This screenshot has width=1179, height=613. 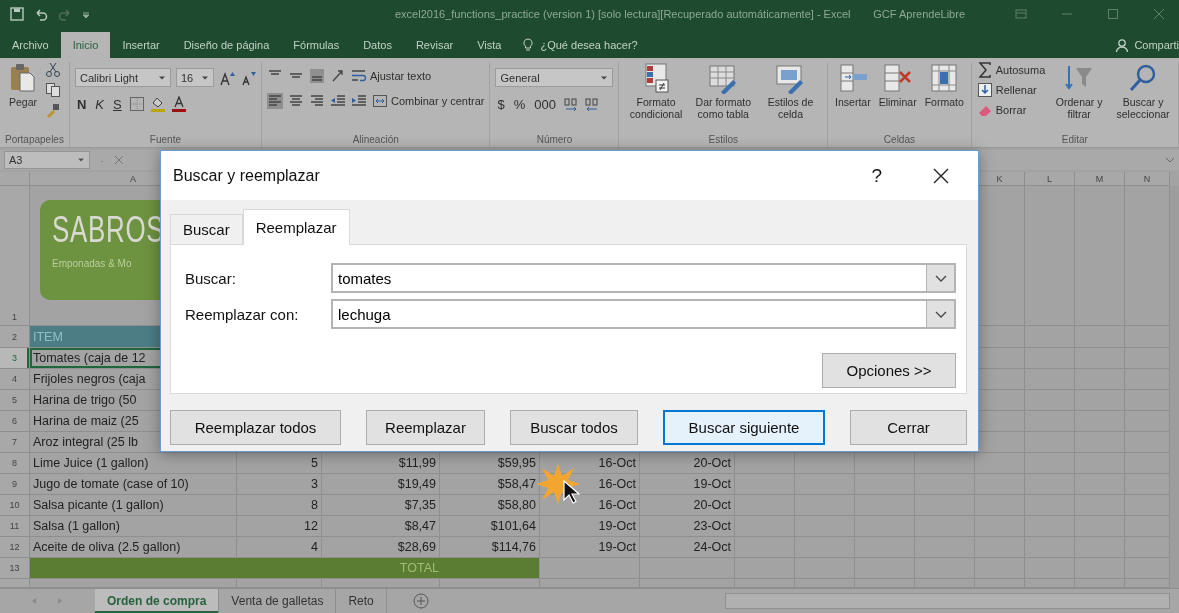 What do you see at coordinates (1147, 179) in the screenshot?
I see `column-header: N` at bounding box center [1147, 179].